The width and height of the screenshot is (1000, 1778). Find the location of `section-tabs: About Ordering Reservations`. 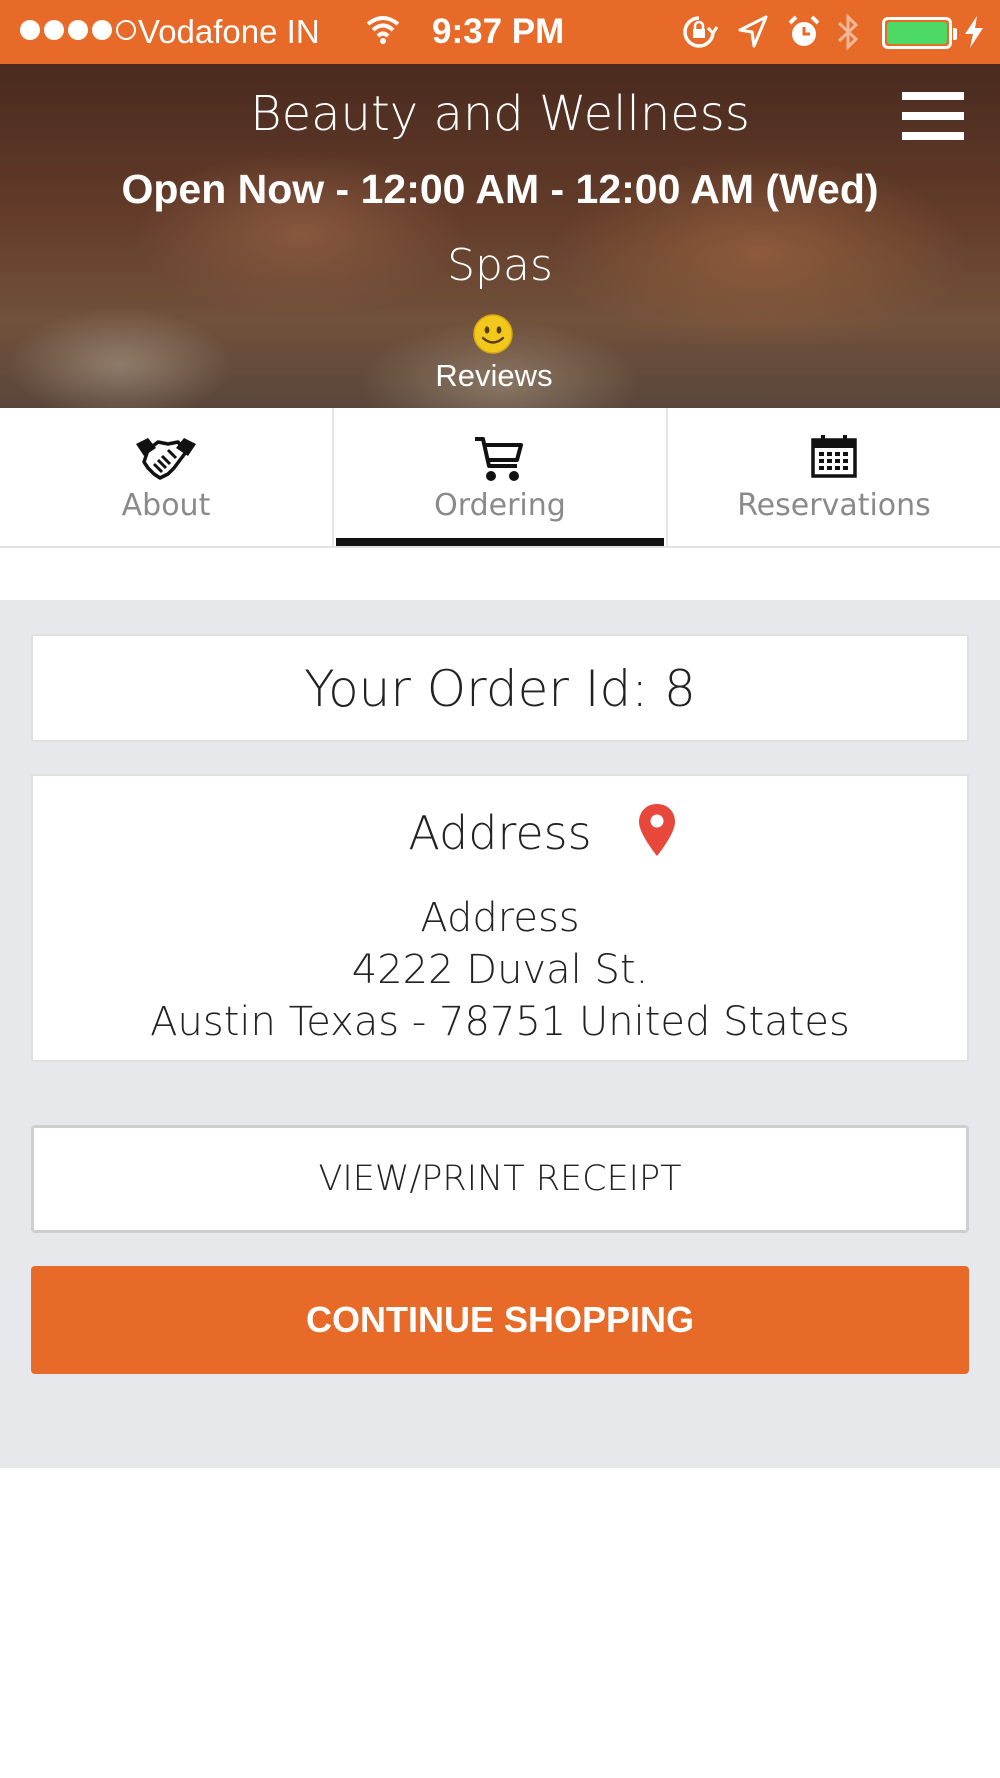

section-tabs: About Ordering Reservations is located at coordinates (500, 478).